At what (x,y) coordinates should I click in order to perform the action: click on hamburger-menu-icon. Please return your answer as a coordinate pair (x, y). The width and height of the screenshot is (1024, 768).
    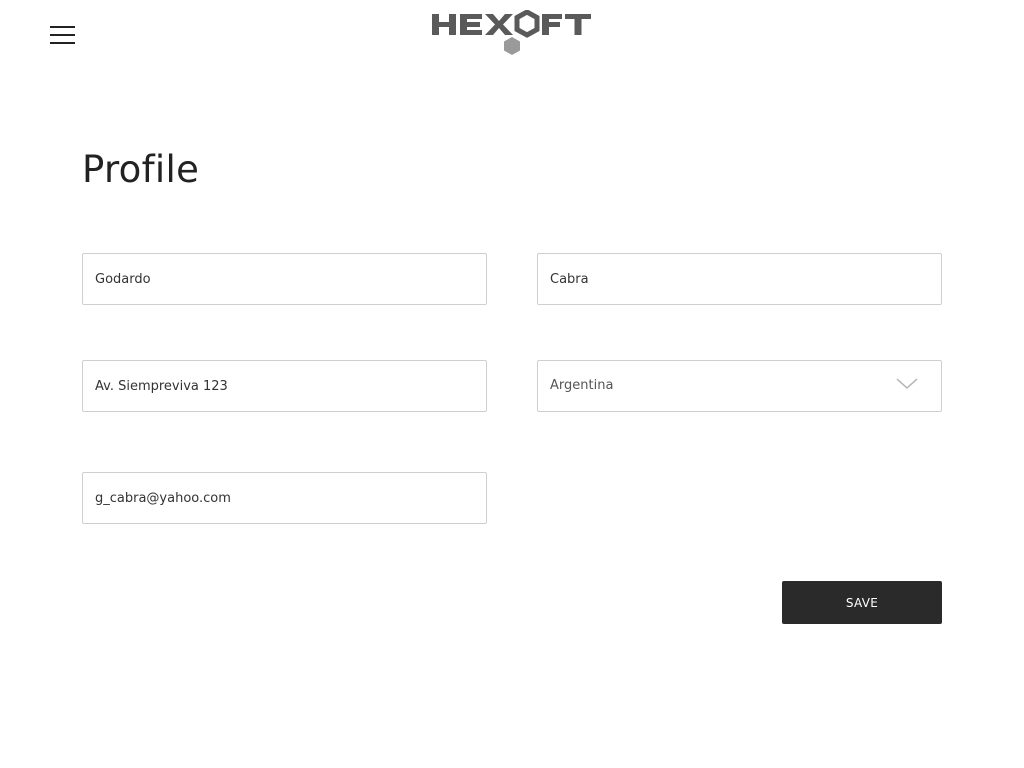
    Looking at the image, I should click on (62, 35).